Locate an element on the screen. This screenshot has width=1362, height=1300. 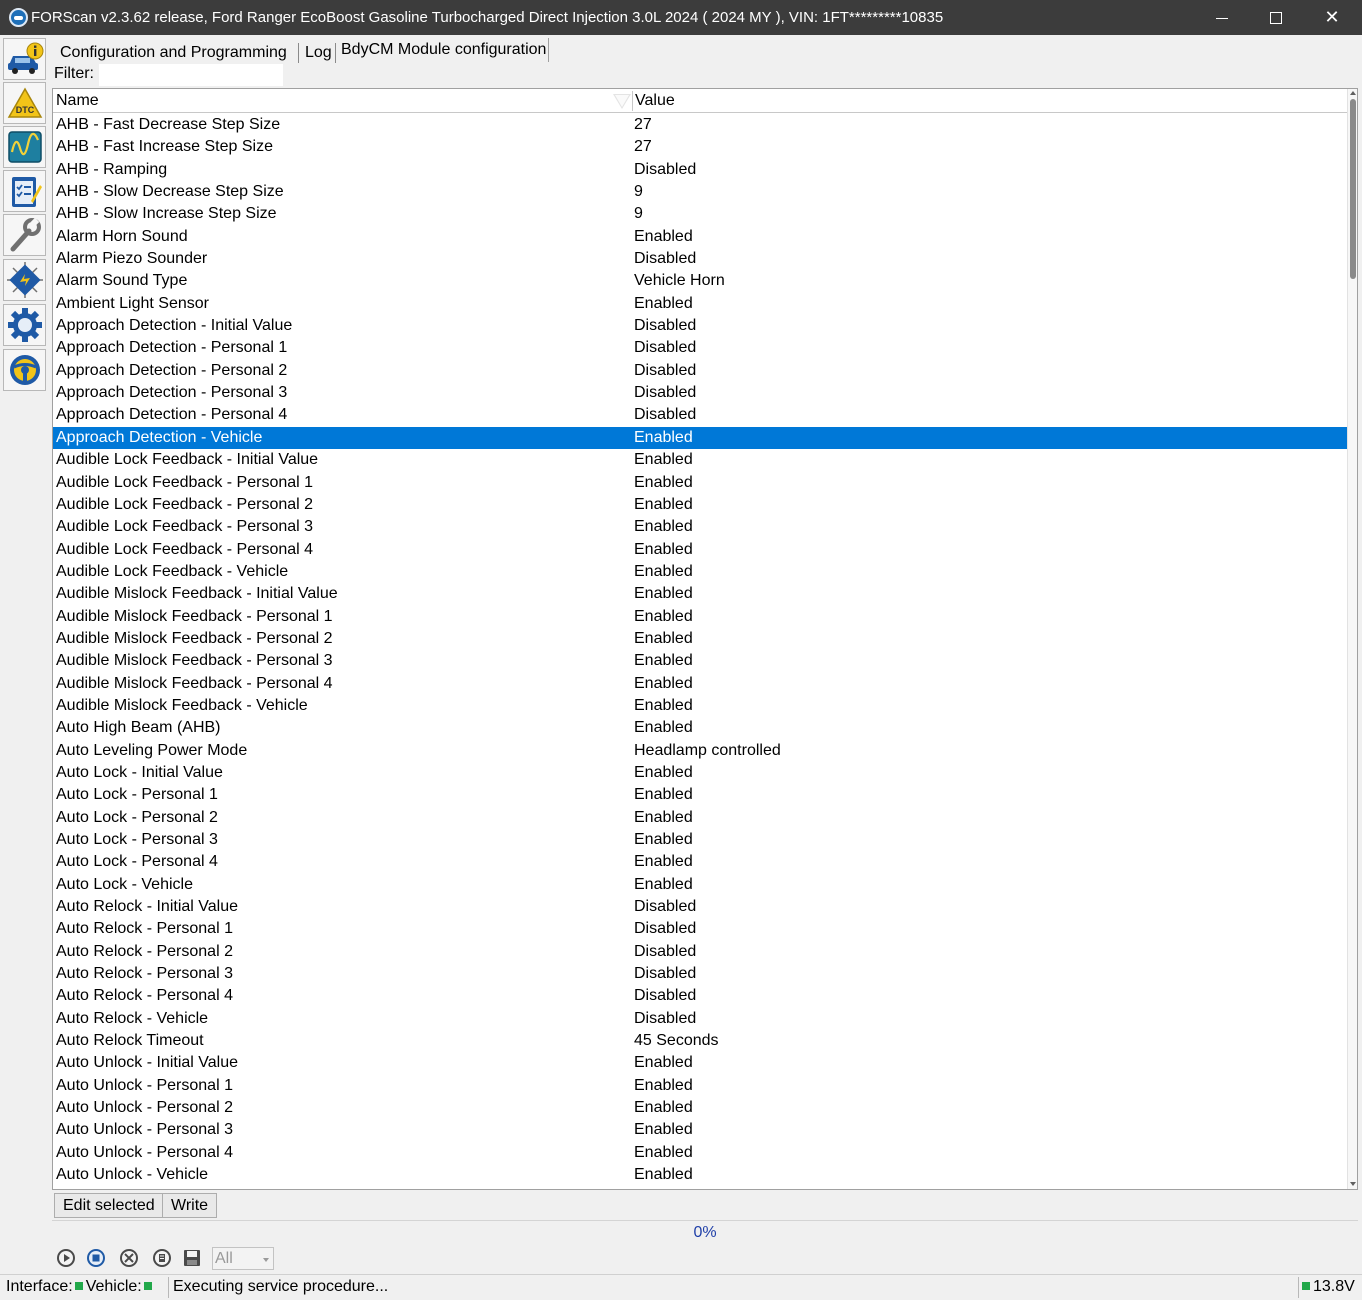
tab-log: Log is located at coordinates (318, 53).